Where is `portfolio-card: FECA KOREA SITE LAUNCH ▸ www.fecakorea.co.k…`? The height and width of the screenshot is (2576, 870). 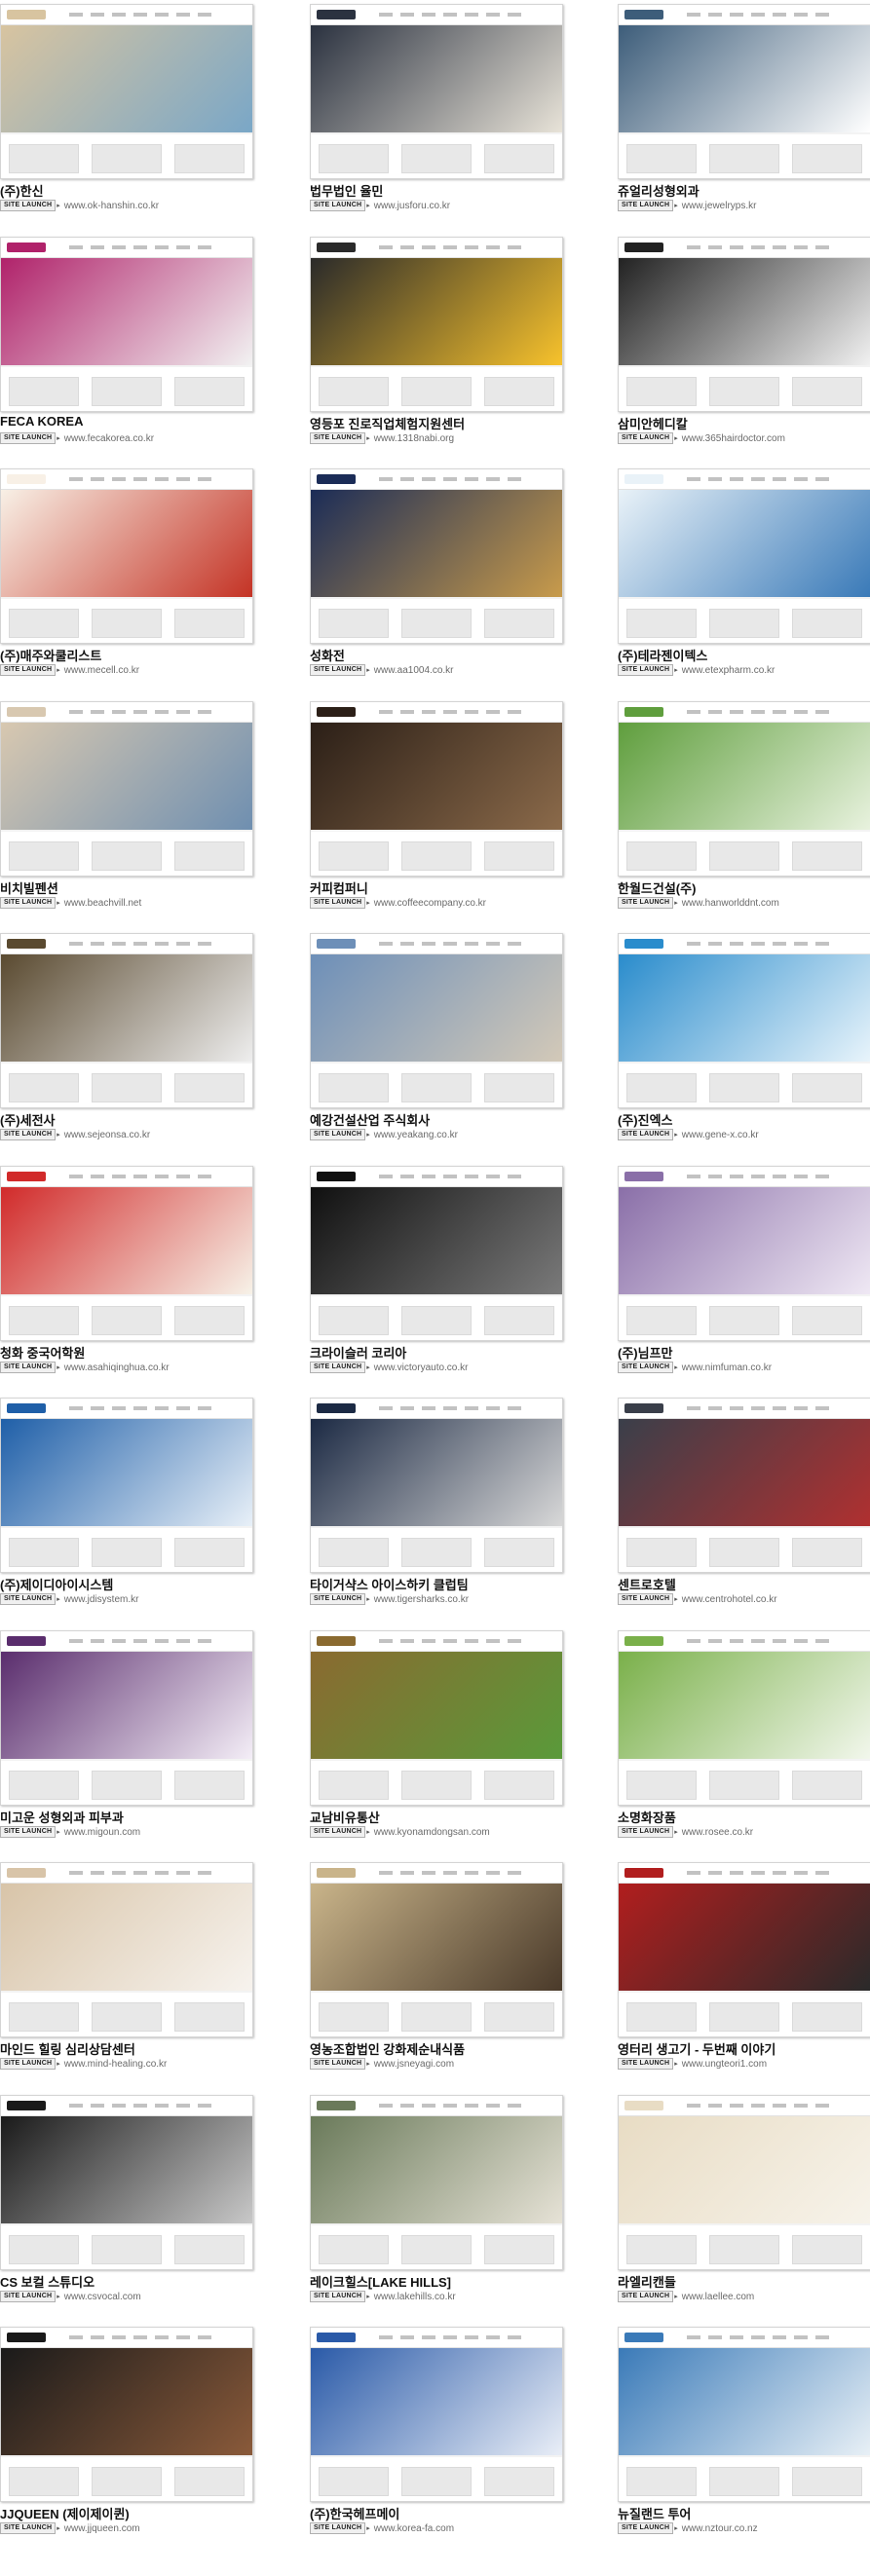 portfolio-card: FECA KOREA SITE LAUNCH ▸ www.fecakorea.co.k… is located at coordinates (126, 353).